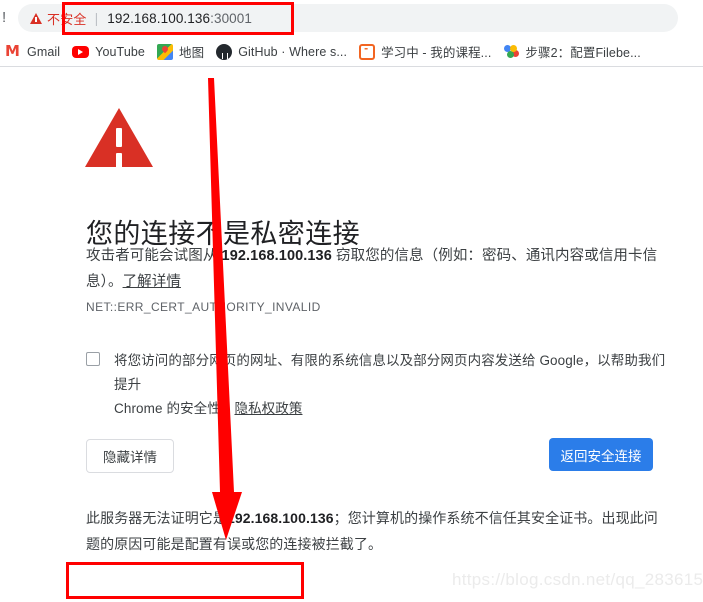 The height and width of the screenshot is (602, 703). What do you see at coordinates (511, 52) in the screenshot?
I see `cluster-icon` at bounding box center [511, 52].